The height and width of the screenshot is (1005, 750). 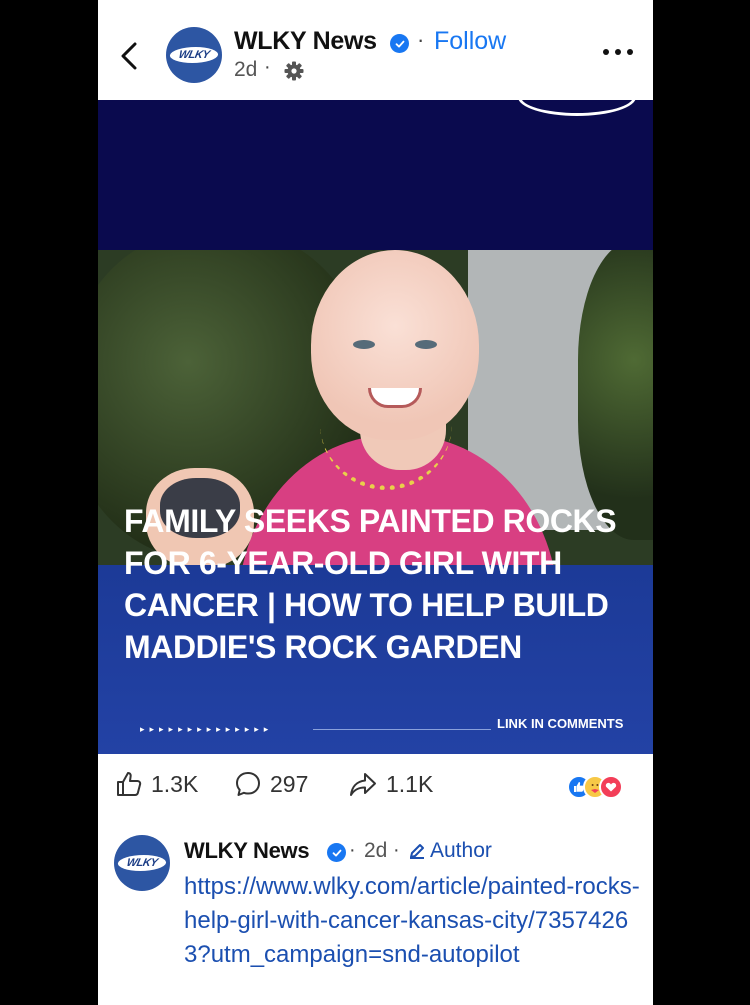 I want to click on page-avatar: WLKY, so click(x=194, y=55).